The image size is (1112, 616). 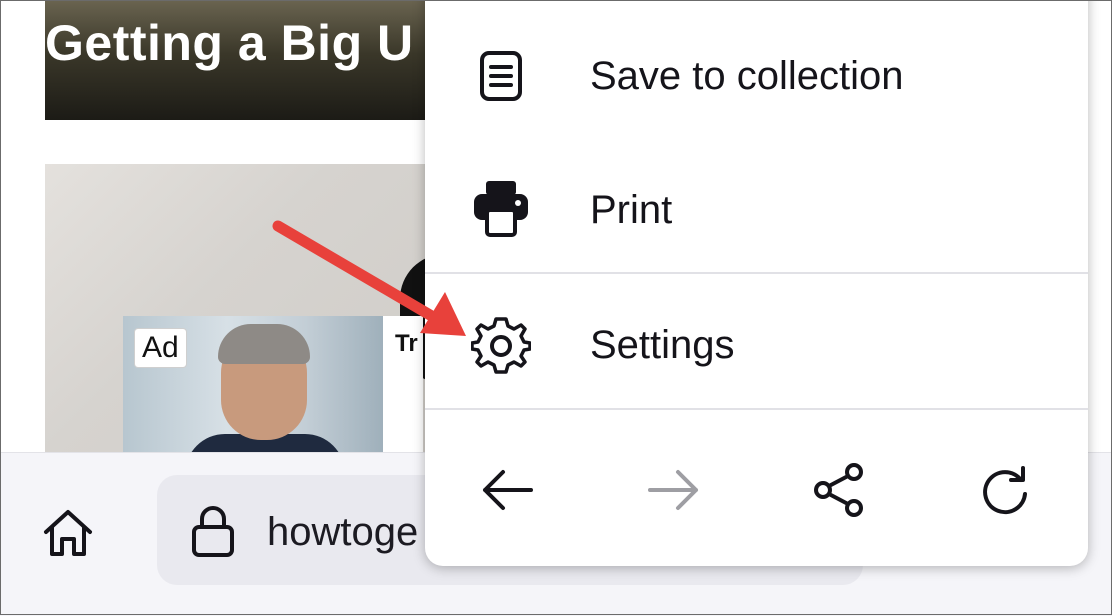 I want to click on gear-icon, so click(x=501, y=345).